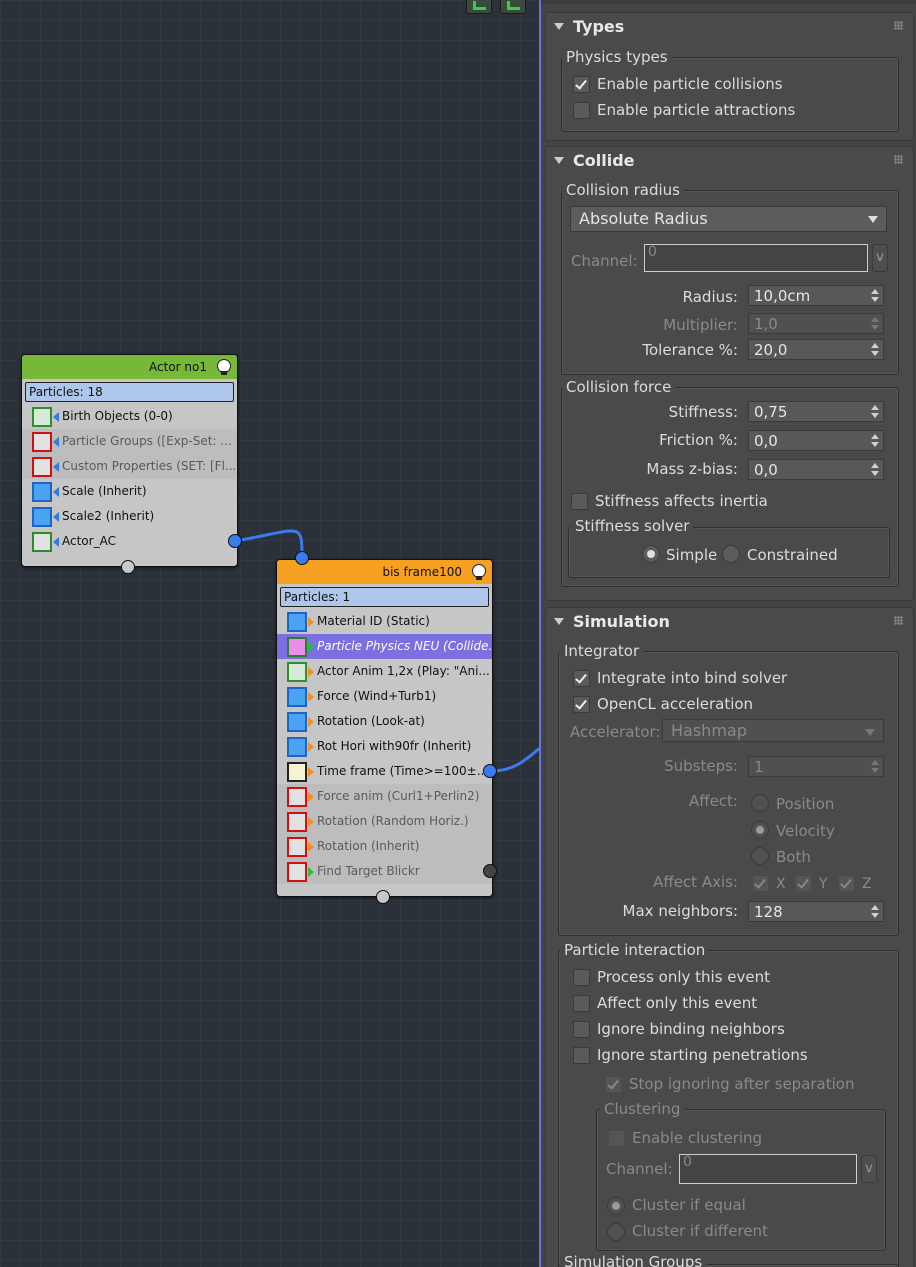 This screenshot has width=916, height=1267. What do you see at coordinates (816, 440) in the screenshot?
I see `friction-spinner: 0,0` at bounding box center [816, 440].